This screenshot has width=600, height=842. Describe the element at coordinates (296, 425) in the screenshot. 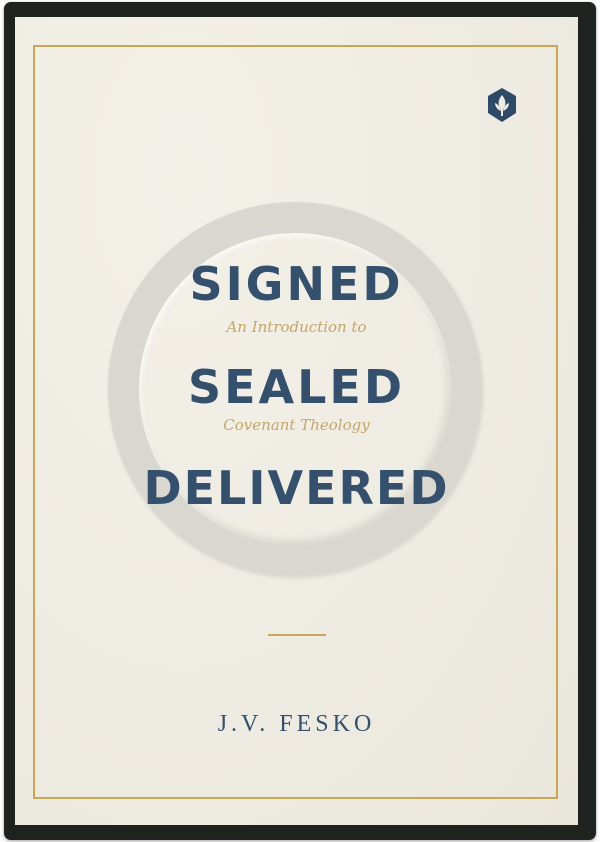

I see `subtitle-line-2: Covenant Theology` at that location.